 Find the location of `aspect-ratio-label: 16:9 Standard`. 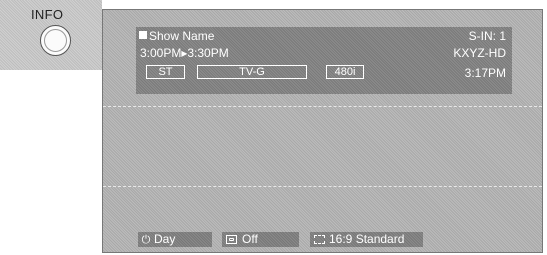

aspect-ratio-label: 16:9 Standard is located at coordinates (367, 239).